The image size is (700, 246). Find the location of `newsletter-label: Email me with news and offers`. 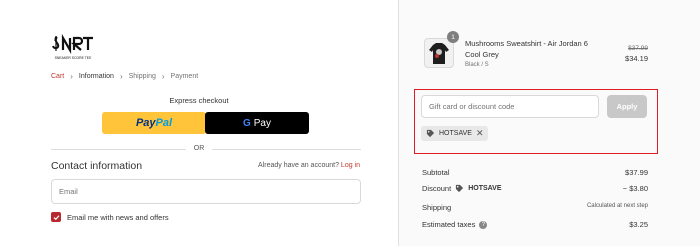

newsletter-label: Email me with news and offers is located at coordinates (118, 217).